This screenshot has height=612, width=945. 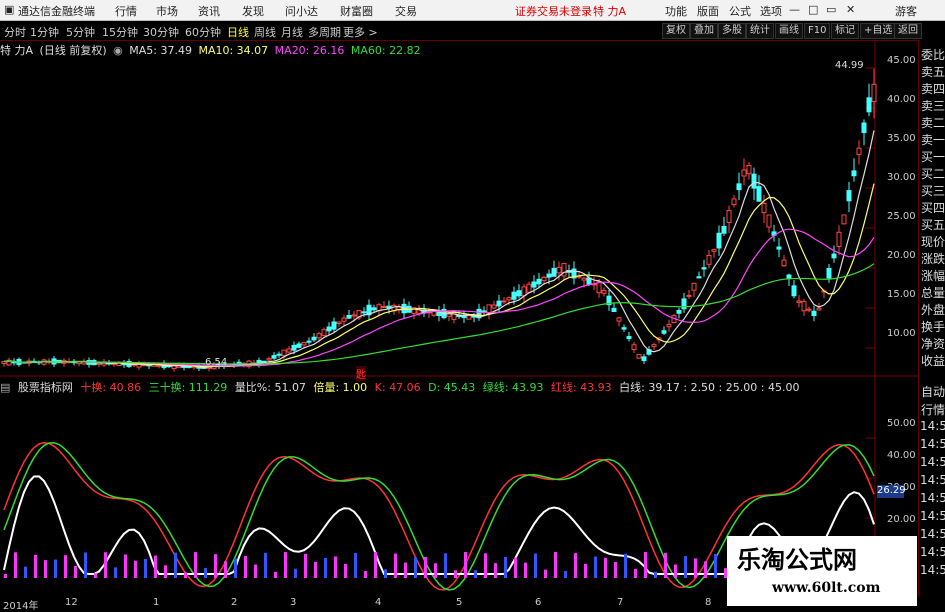 What do you see at coordinates (709, 387) in the screenshot?
I see `sub-legend-item: 白线: 39.17 : 2.50 : 25.00 : 45.00` at bounding box center [709, 387].